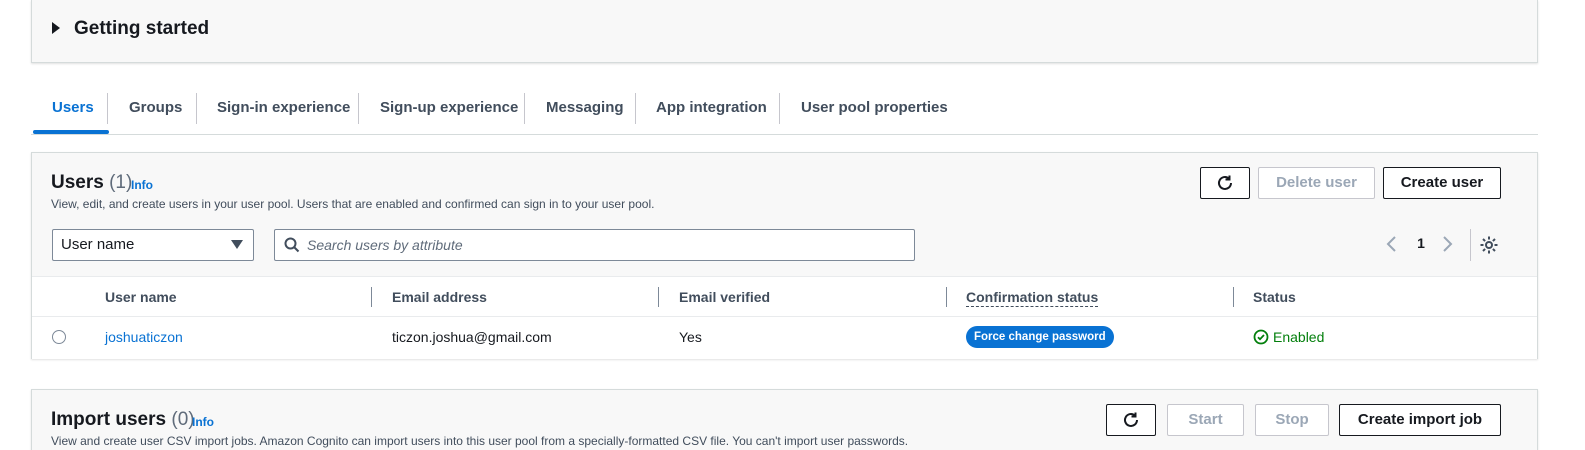 This screenshot has width=1585, height=450. What do you see at coordinates (98, 244) in the screenshot?
I see `attribute-select-value: User name` at bounding box center [98, 244].